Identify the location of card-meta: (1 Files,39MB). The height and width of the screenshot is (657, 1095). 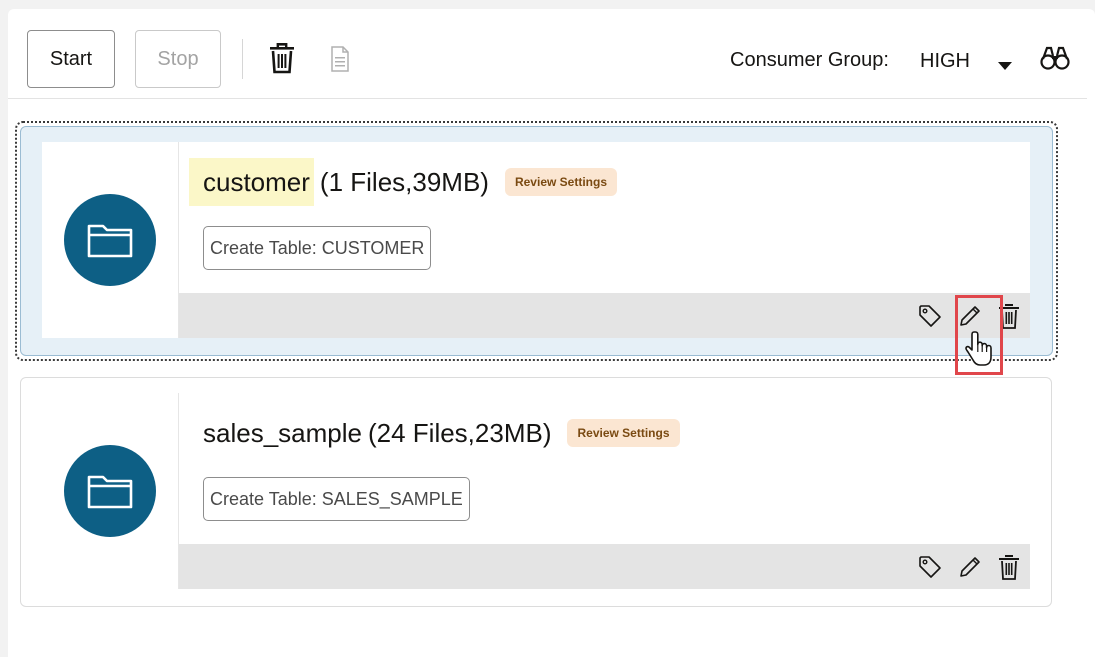
(404, 181).